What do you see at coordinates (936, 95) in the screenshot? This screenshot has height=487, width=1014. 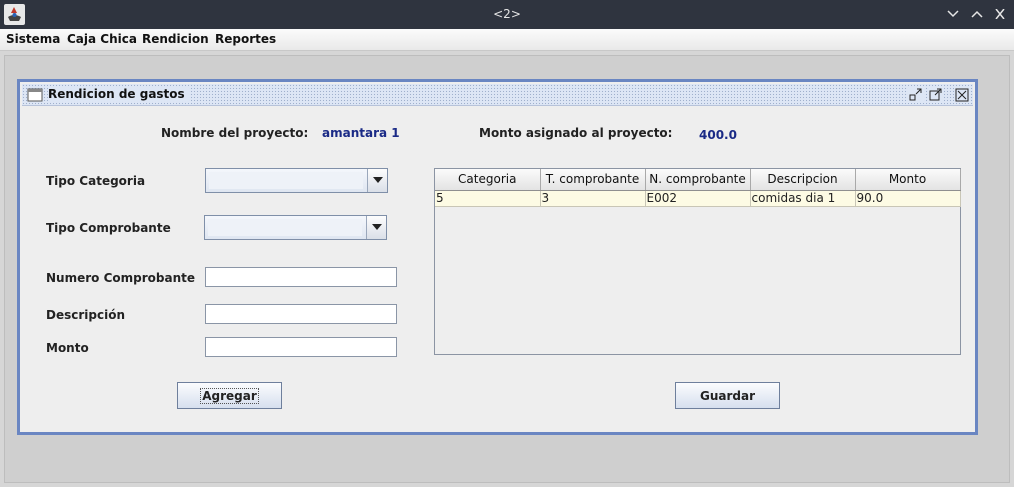 I see `maximize-icon` at bounding box center [936, 95].